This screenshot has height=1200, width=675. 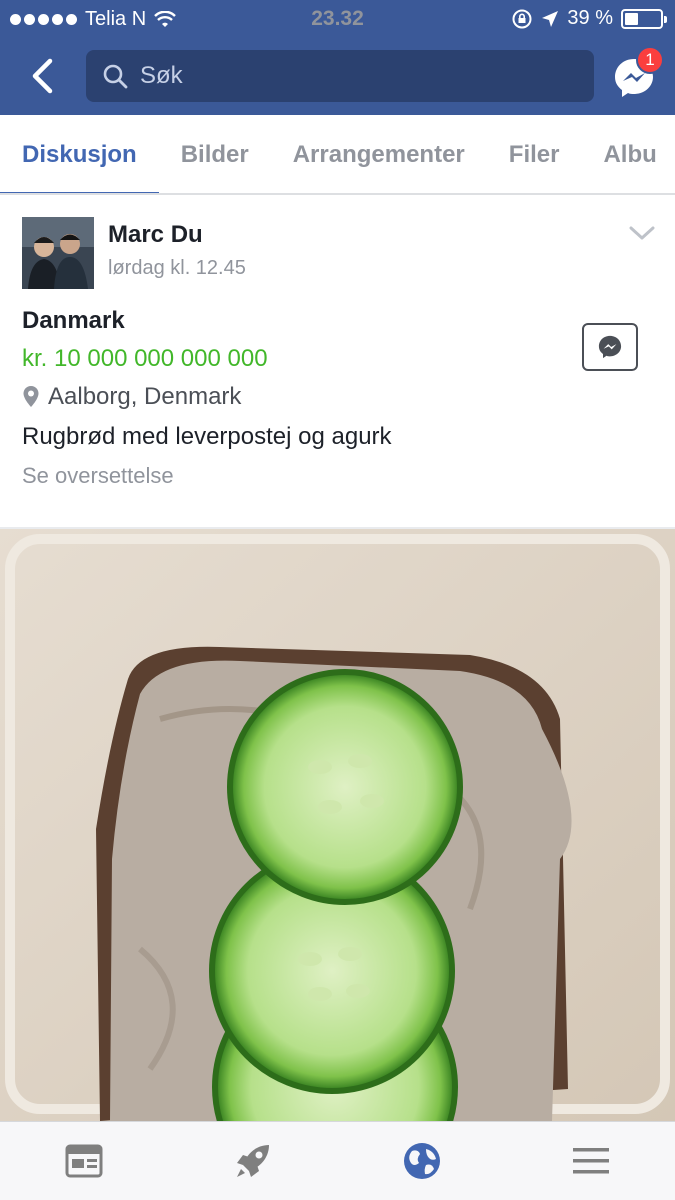 I want to click on tab-album: Albu, so click(x=628, y=154).